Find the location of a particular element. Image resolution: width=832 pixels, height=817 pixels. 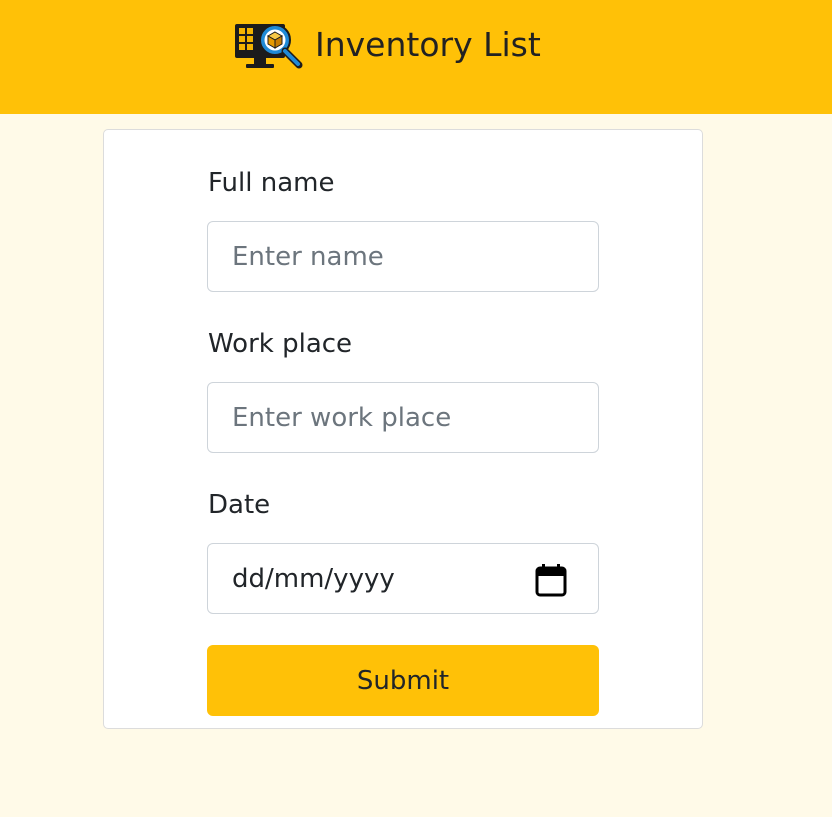

date-value: dd/mm/yyyy is located at coordinates (313, 579).